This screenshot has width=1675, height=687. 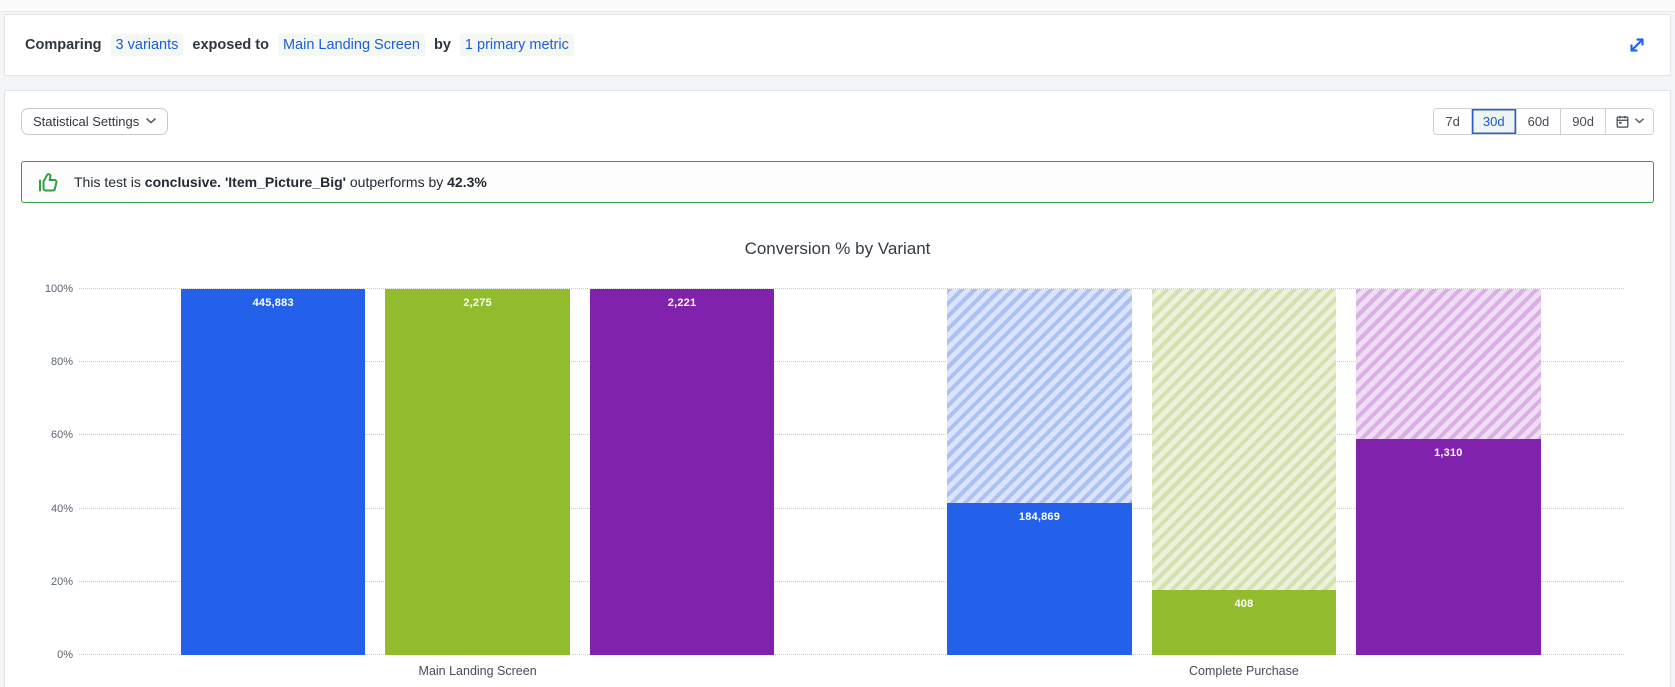 What do you see at coordinates (230, 45) in the screenshot?
I see `exposed-to-label: exposed to` at bounding box center [230, 45].